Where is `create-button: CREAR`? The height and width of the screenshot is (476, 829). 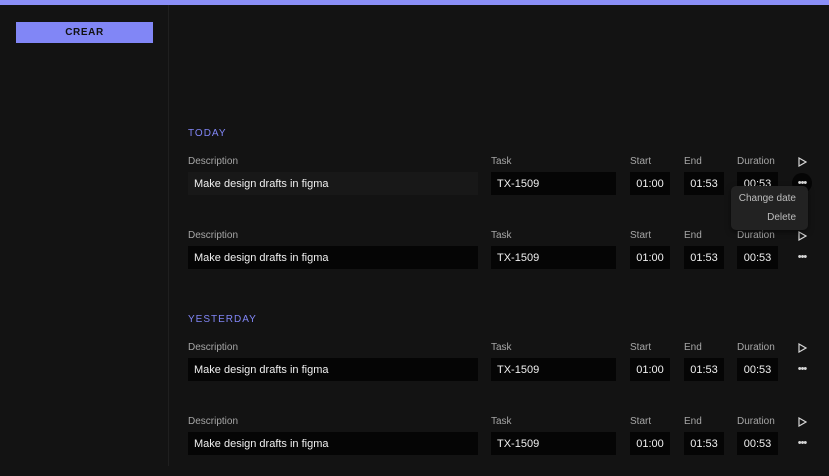
create-button: CREAR is located at coordinates (84, 32).